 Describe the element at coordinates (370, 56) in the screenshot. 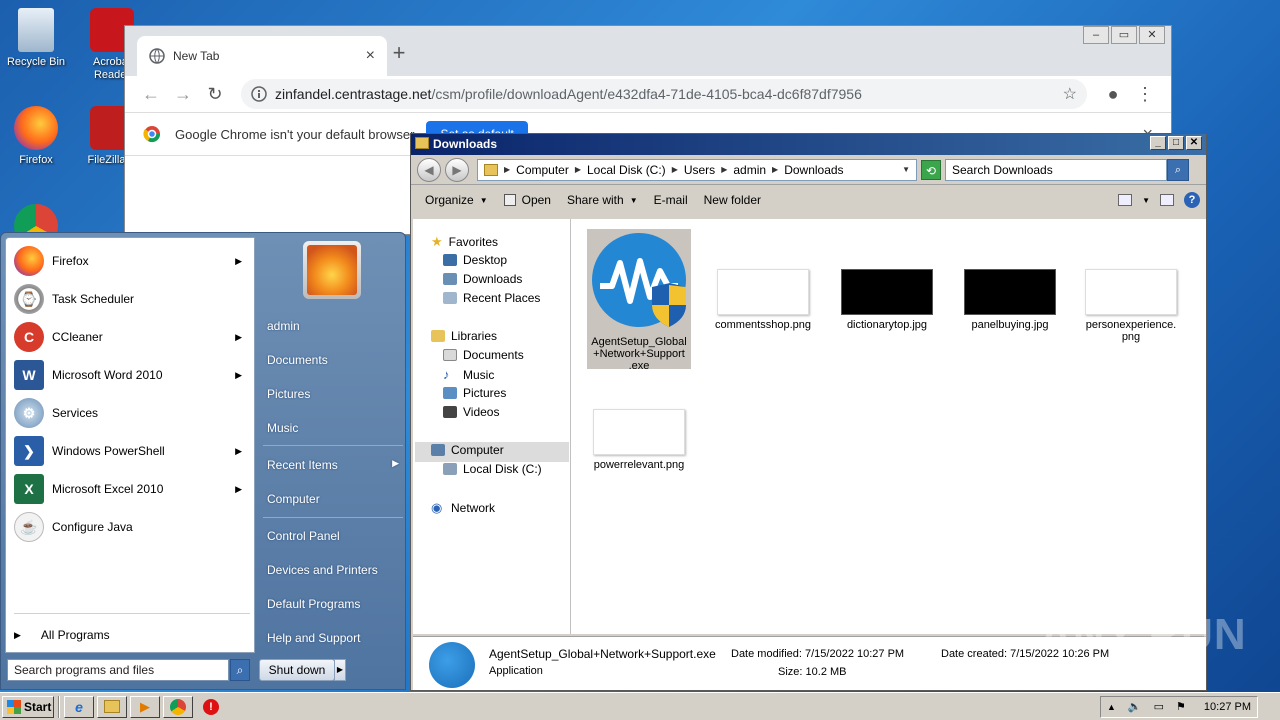

I see `close-tab-icon: ×` at that location.